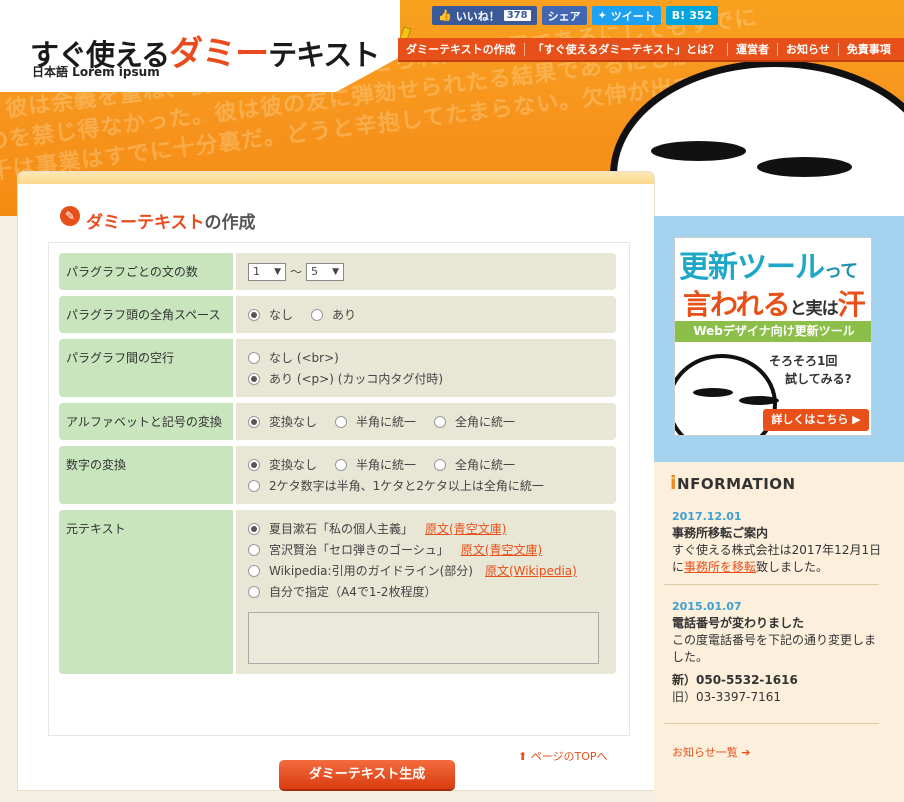 This screenshot has height=802, width=904. Describe the element at coordinates (733, 483) in the screenshot. I see `information-title: iNFORMATION` at that location.